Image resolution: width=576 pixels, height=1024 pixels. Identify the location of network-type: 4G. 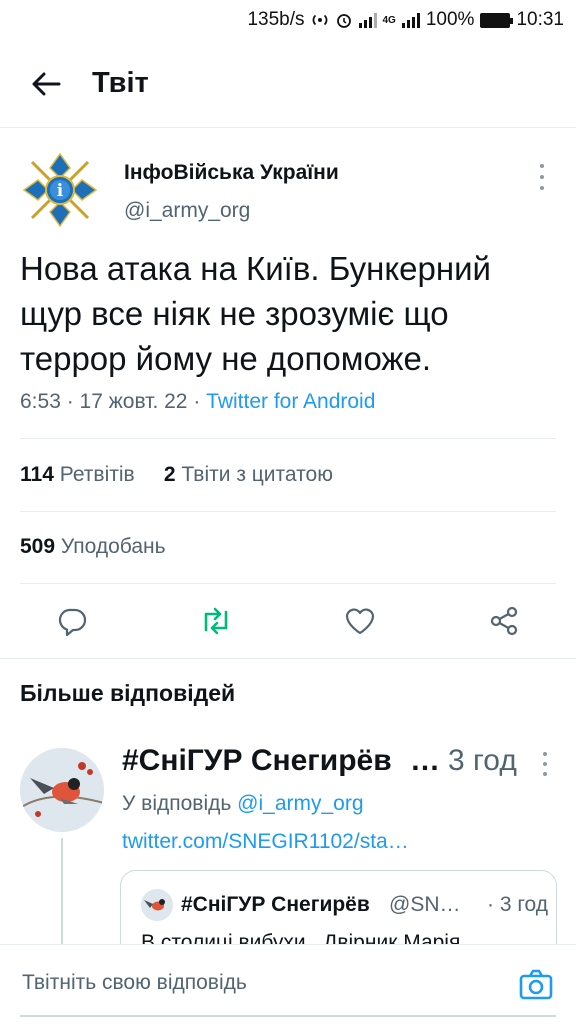
(389, 20).